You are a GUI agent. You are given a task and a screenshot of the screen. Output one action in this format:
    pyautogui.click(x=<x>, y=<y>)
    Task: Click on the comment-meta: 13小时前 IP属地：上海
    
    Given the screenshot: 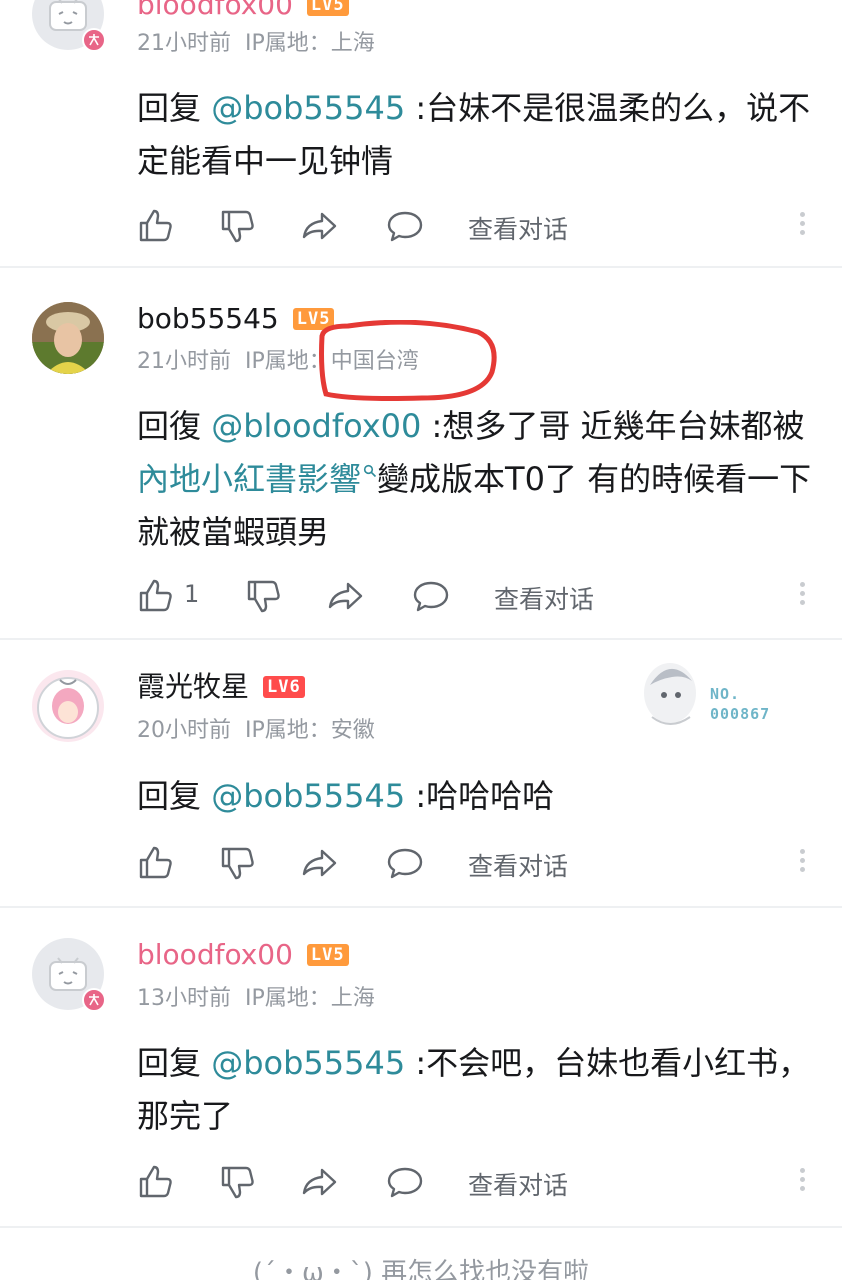 What is the action you would take?
    pyautogui.click(x=256, y=999)
    